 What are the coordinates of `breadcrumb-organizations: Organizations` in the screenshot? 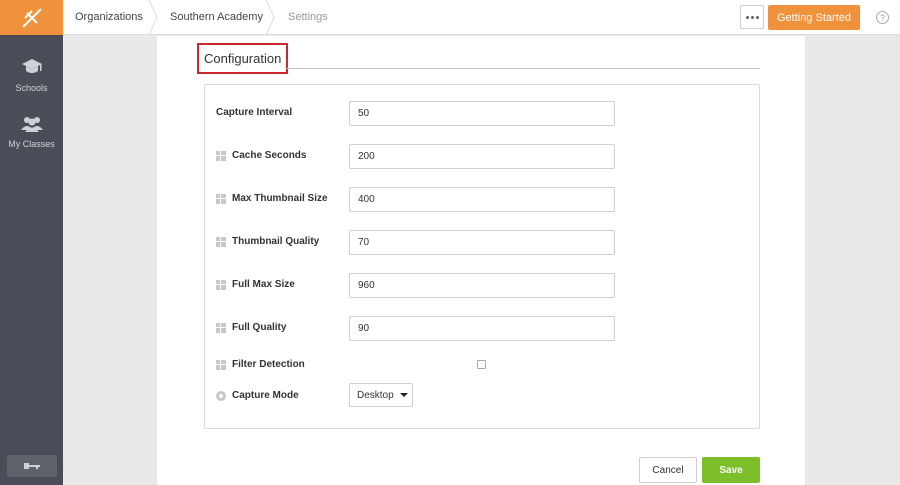 It's located at (109, 17).